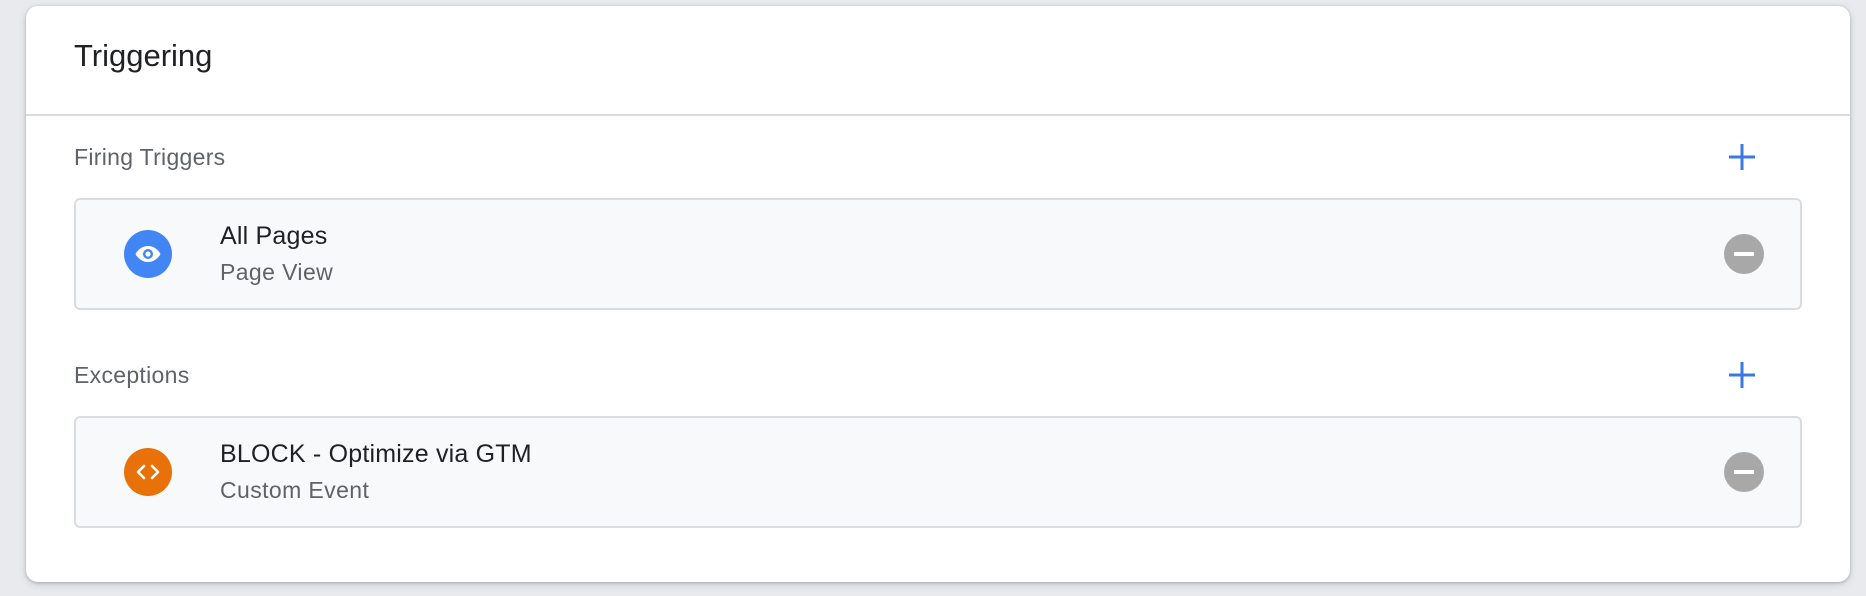 Image resolution: width=1866 pixels, height=596 pixels. I want to click on add-firing-trigger-button, so click(1742, 157).